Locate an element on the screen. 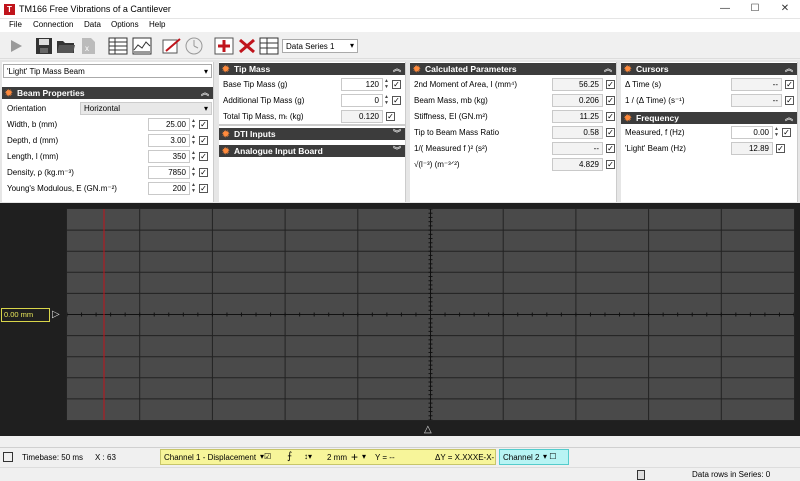  divider is located at coordinates (312, 125).